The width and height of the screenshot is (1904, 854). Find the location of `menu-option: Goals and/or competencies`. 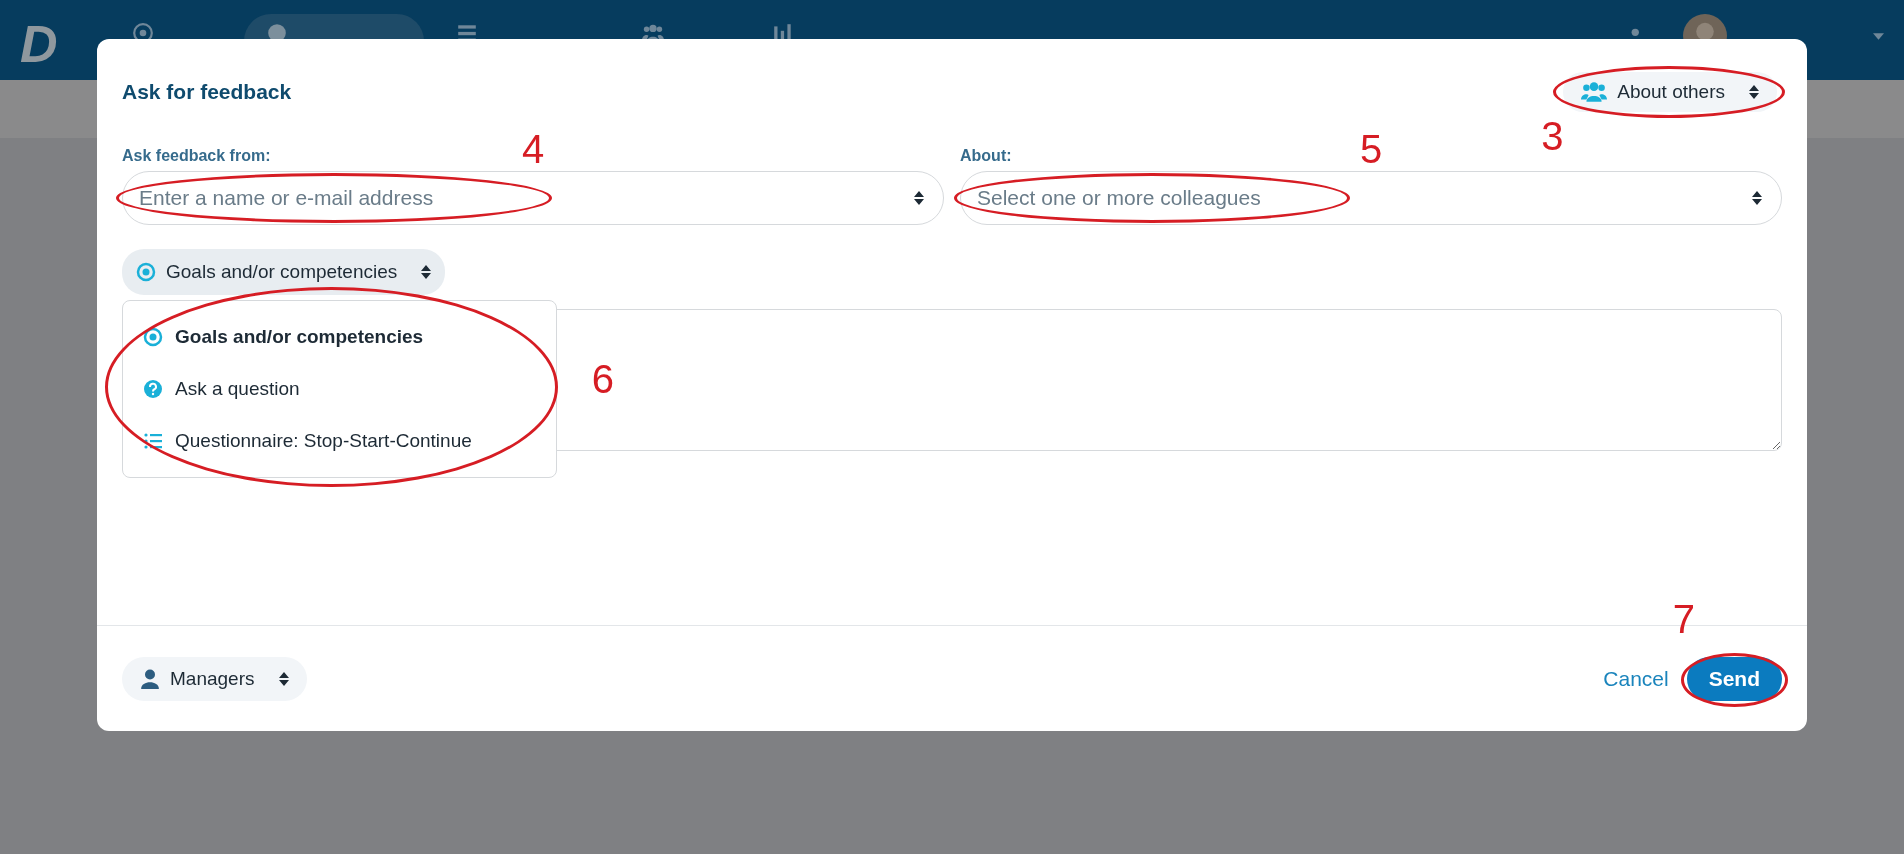

menu-option: Goals and/or competencies is located at coordinates (339, 337).